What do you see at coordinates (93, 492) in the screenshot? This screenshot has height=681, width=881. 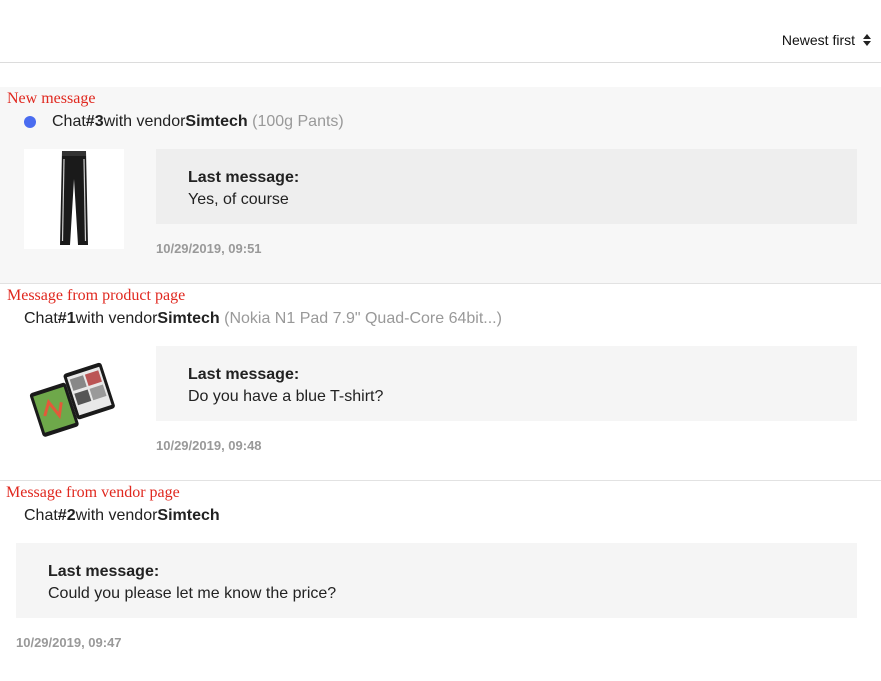 I see `annotation-label: Message from vendor page` at bounding box center [93, 492].